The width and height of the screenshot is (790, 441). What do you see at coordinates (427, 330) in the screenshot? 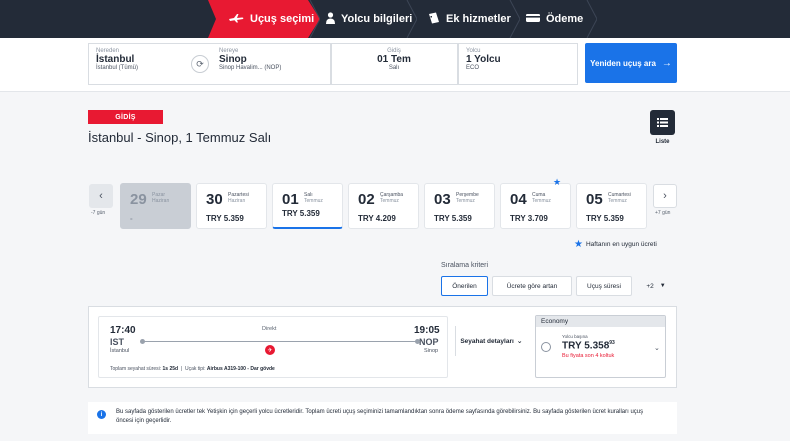
I see `arrival-time: 19:05` at bounding box center [427, 330].